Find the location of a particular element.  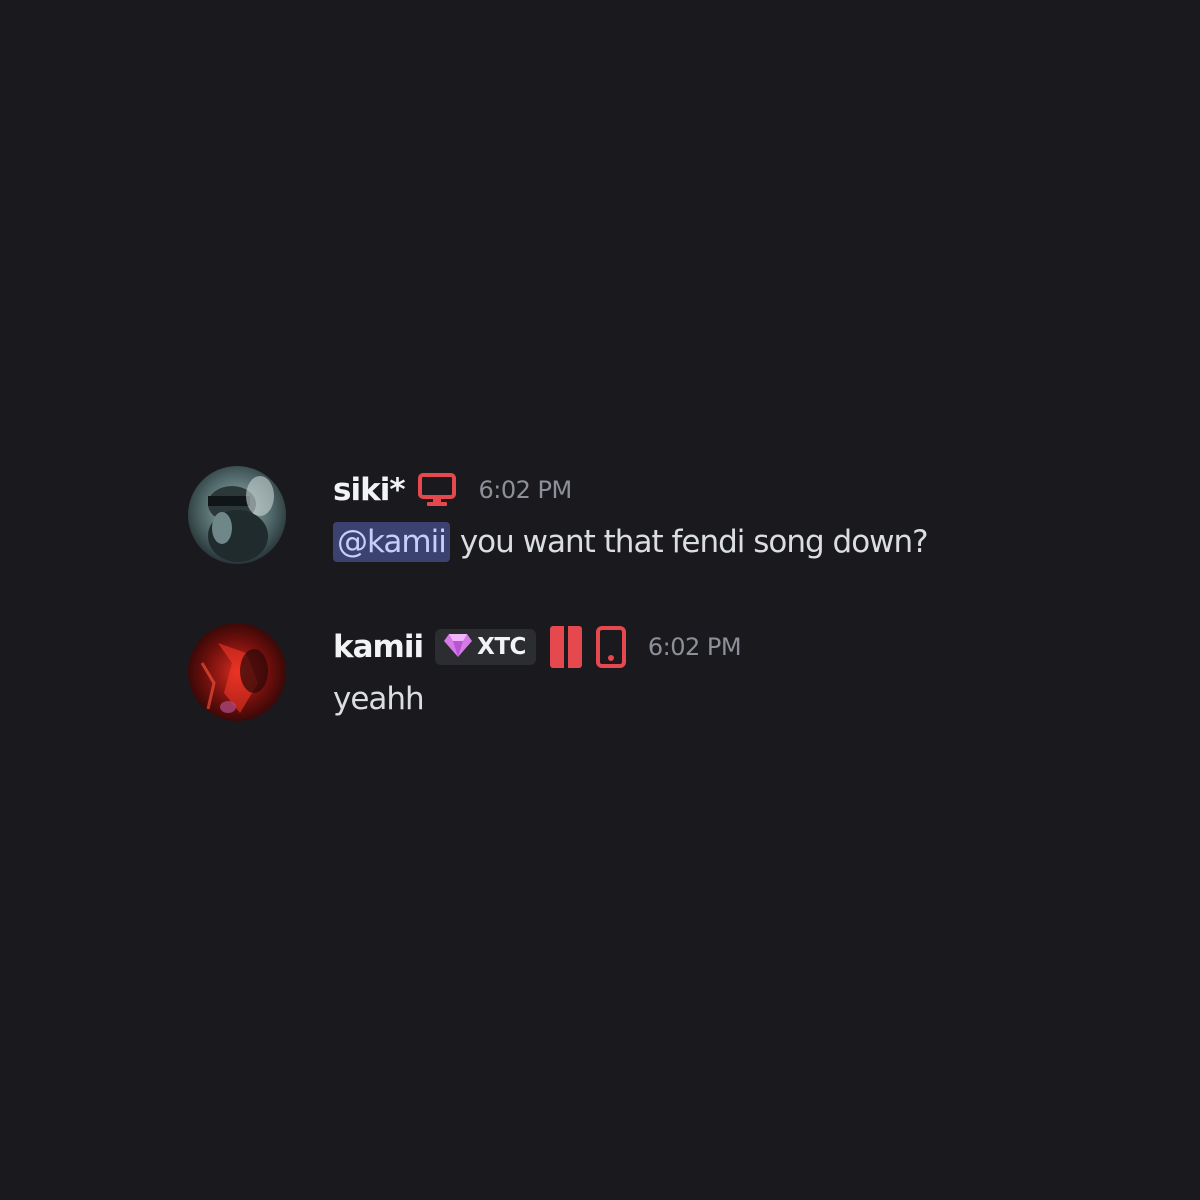

user-mention: @kamii is located at coordinates (391, 542).